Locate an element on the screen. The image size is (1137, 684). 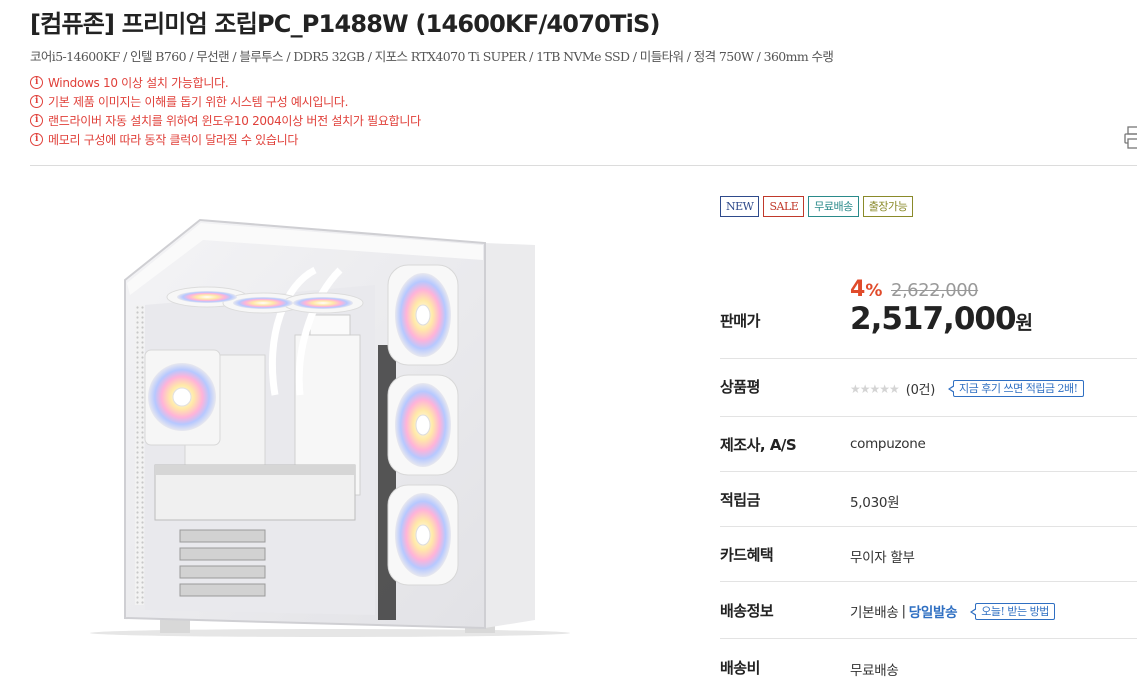
badge-free-shipping: 무료배송 is located at coordinates (833, 206).